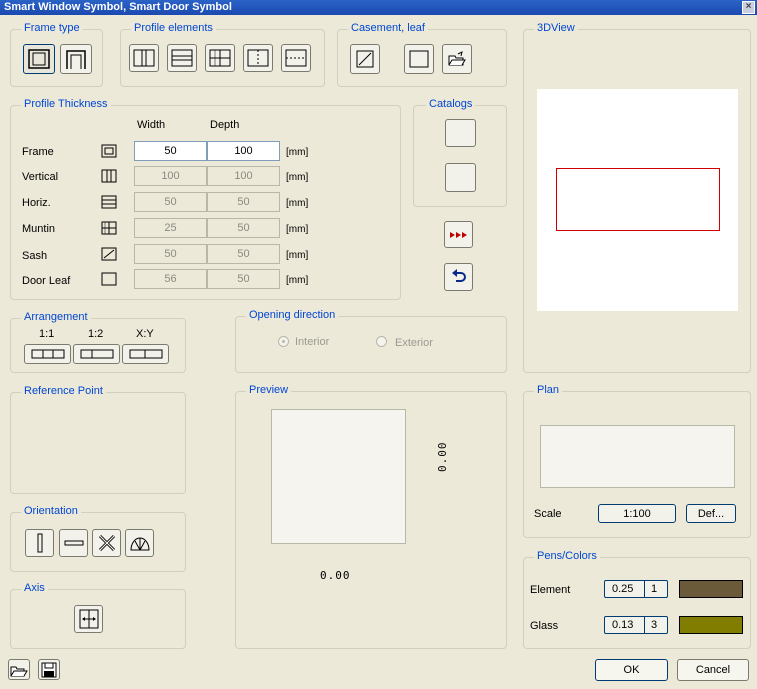 This screenshot has height=689, width=757. Describe the element at coordinates (297, 229) in the screenshot. I see `muntin-unit: [mm]` at that location.